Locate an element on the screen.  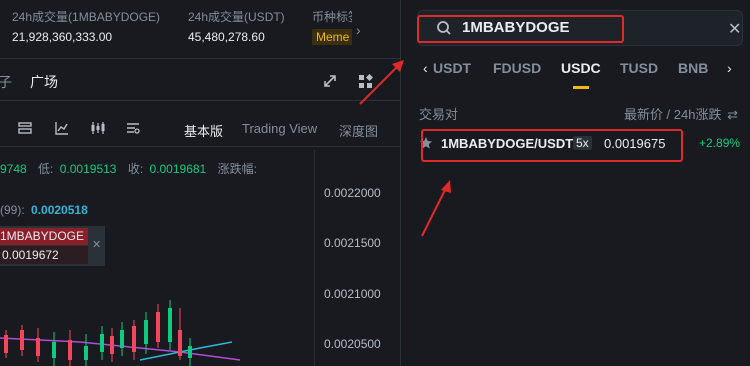
change-label: 涨跌幅: is located at coordinates (237, 169).